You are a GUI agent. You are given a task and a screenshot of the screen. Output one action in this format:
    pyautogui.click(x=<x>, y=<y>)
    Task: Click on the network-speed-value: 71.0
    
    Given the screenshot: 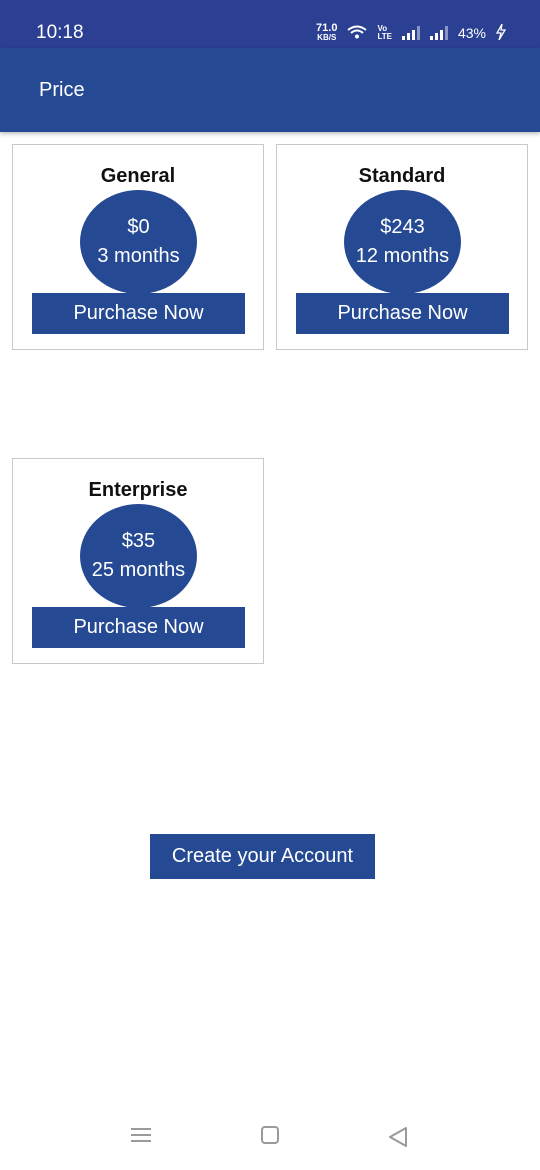 What is the action you would take?
    pyautogui.click(x=327, y=28)
    